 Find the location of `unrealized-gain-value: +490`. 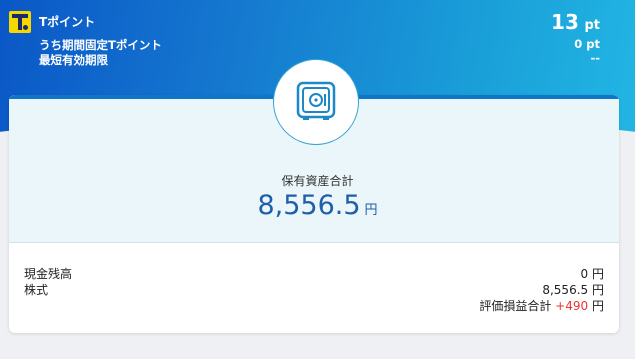

unrealized-gain-value: +490 is located at coordinates (572, 306).